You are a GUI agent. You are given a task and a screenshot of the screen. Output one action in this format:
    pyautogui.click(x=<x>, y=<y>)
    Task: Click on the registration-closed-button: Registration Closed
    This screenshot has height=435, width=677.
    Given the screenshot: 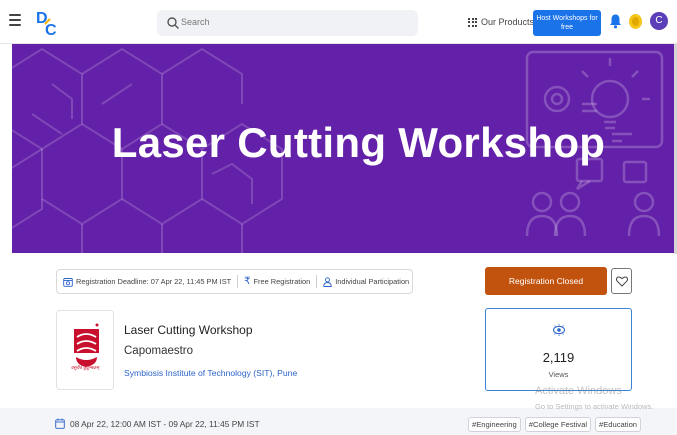 What is the action you would take?
    pyautogui.click(x=546, y=281)
    